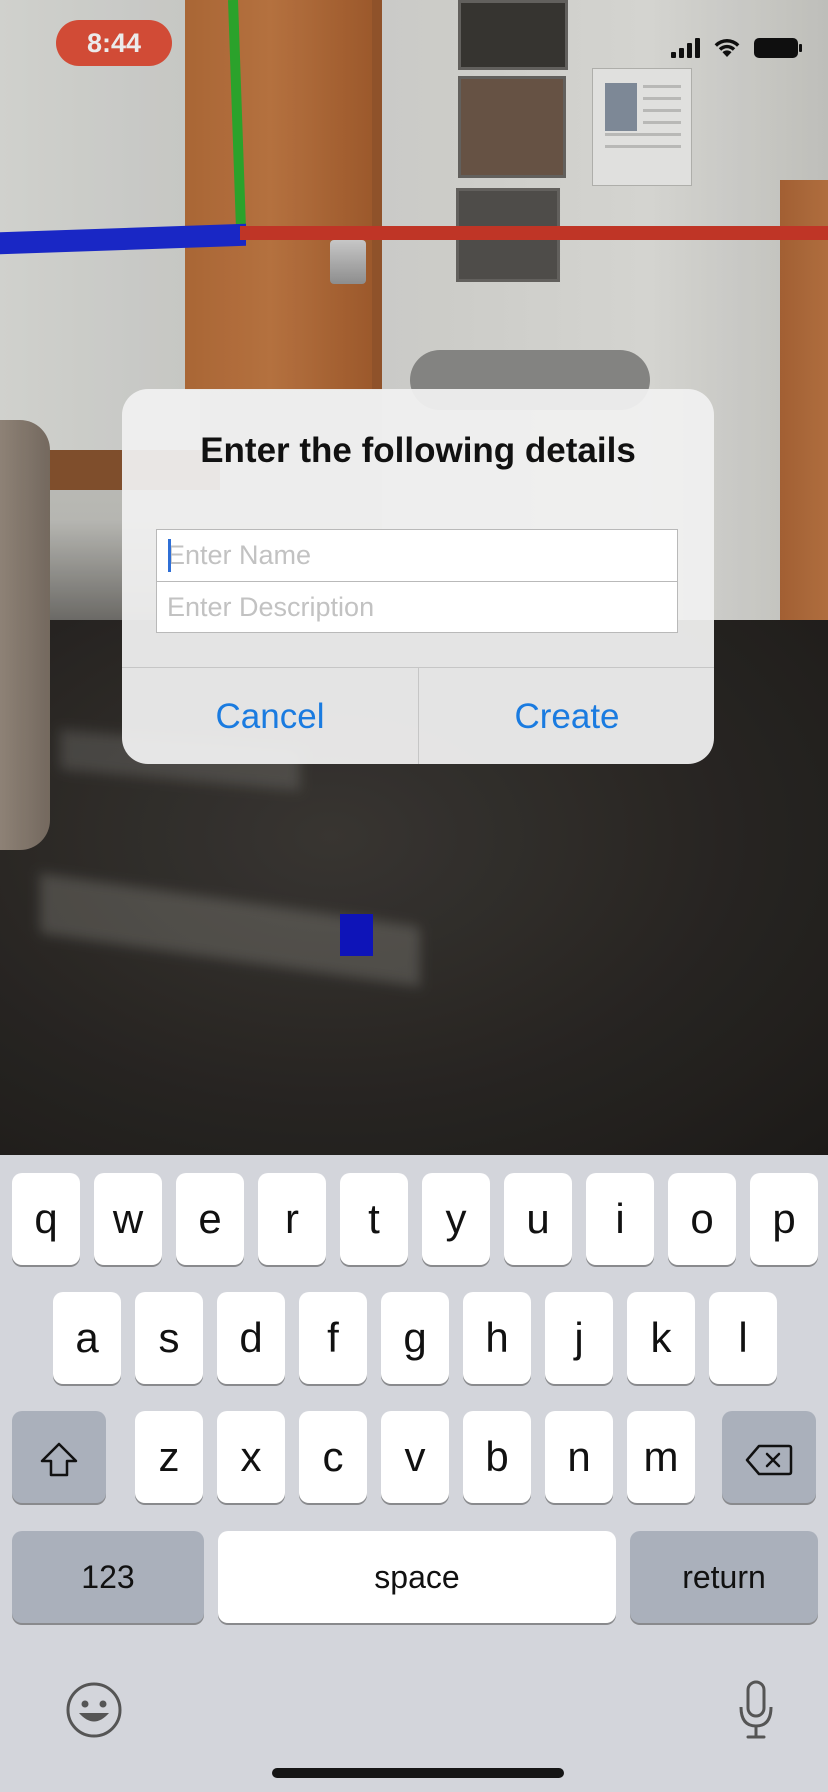  What do you see at coordinates (46, 1219) in the screenshot?
I see `key-q: q` at bounding box center [46, 1219].